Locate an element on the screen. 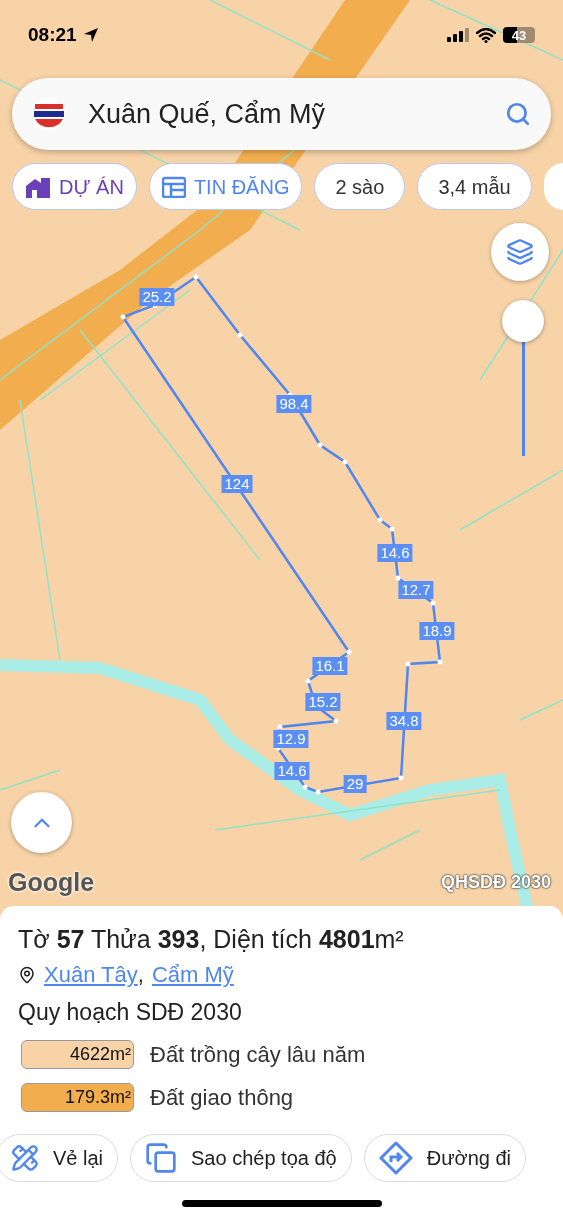 This screenshot has height=1218, width=563. parcel-title: Tờ 57 Thửa 393, Diện tích 4801m² is located at coordinates (211, 939).